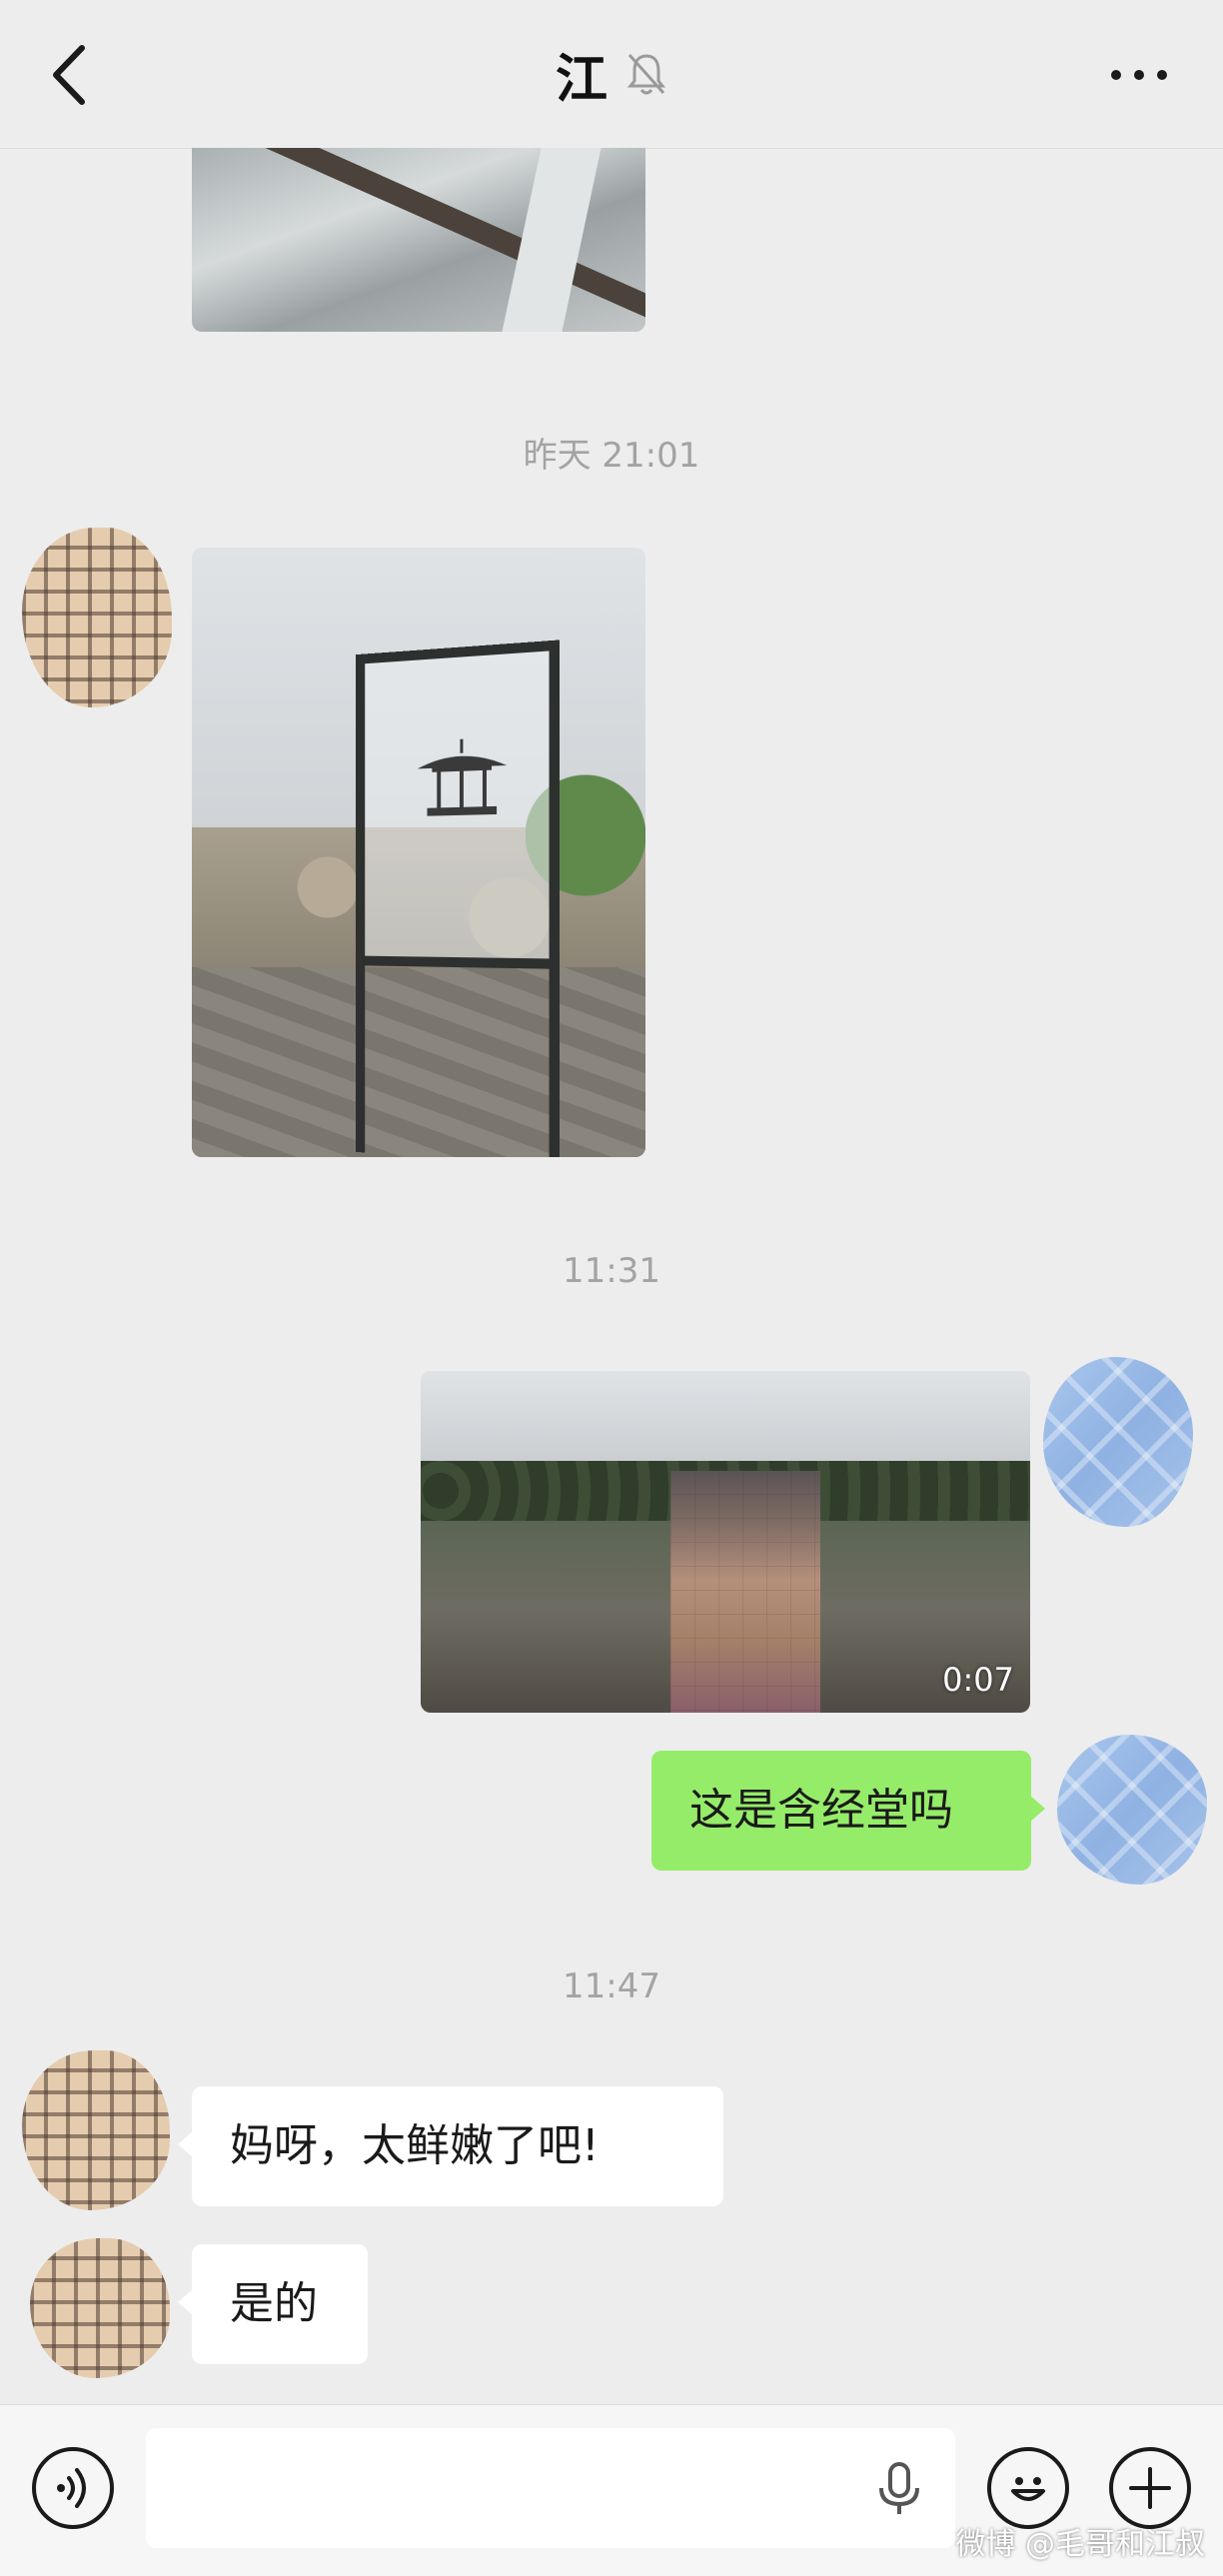  I want to click on voice-icon, so click(71, 2488).